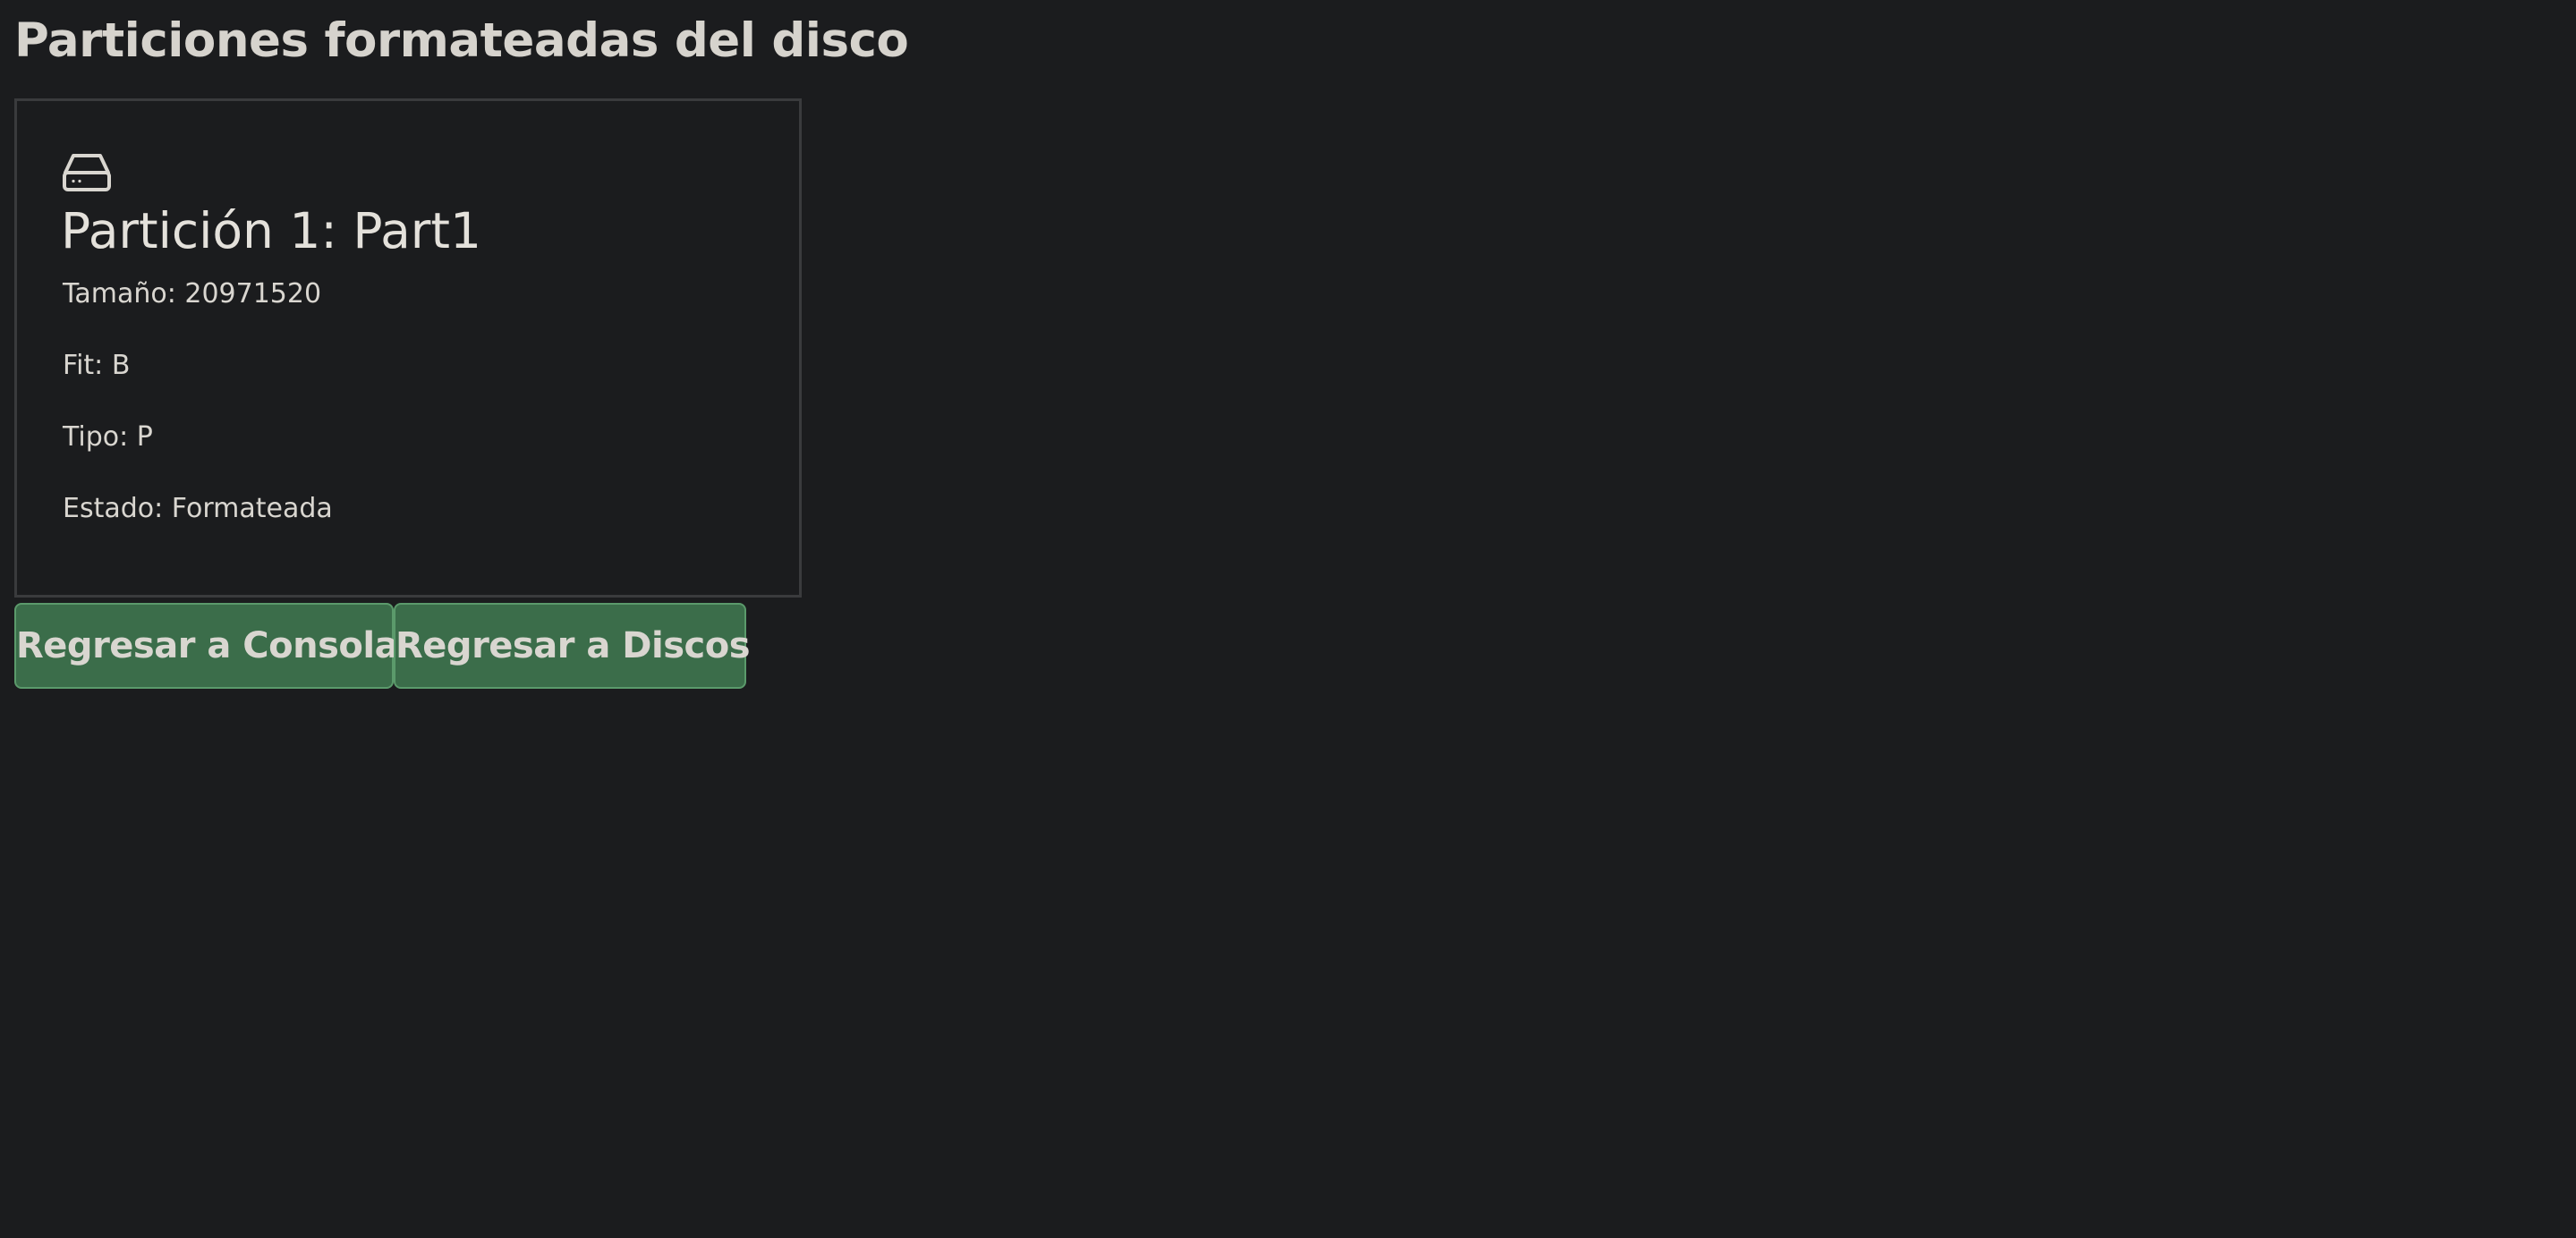 The width and height of the screenshot is (2576, 1238). I want to click on page-title: Particiones formateadas del disco, so click(461, 40).